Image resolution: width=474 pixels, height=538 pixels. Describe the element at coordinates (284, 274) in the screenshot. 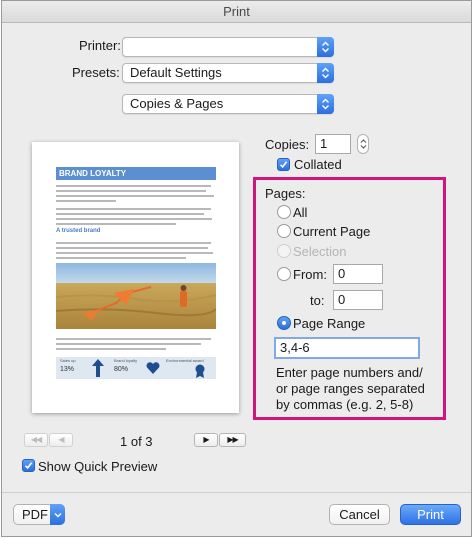

I see `radio-from` at that location.